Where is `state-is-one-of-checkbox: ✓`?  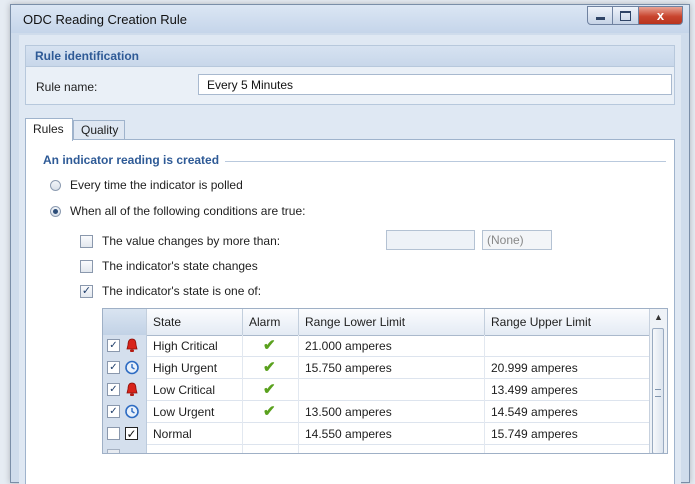
state-is-one-of-checkbox: ✓ is located at coordinates (86, 291).